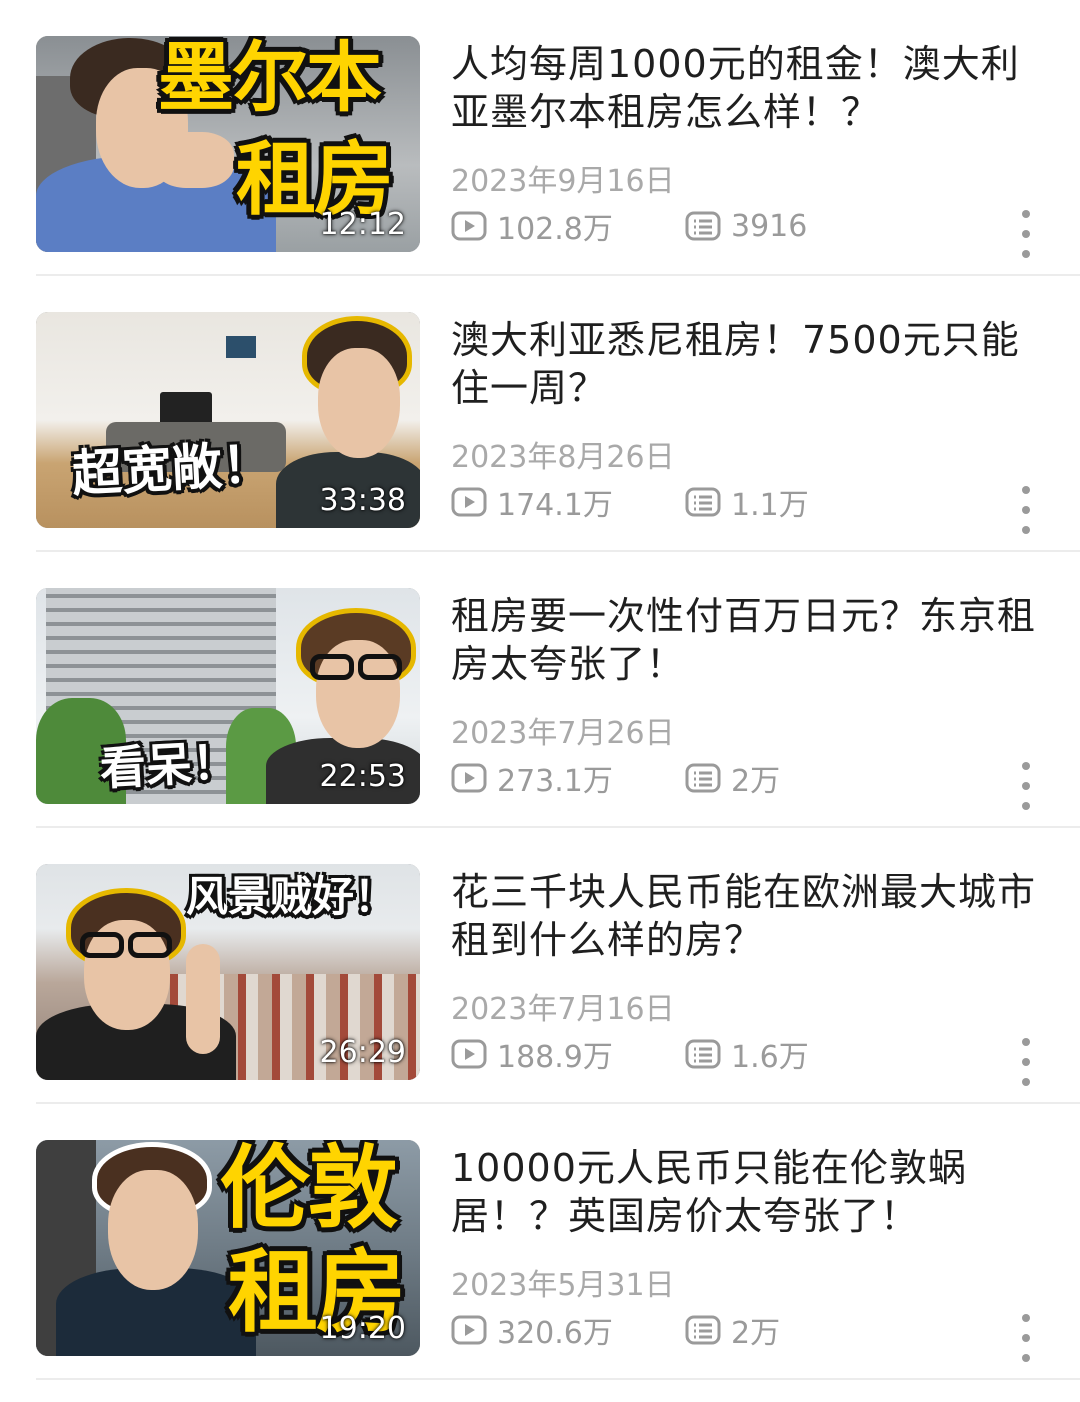 This screenshot has width=1080, height=1402. Describe the element at coordinates (747, 1054) in the screenshot. I see `comment-count: 1.6万` at that location.